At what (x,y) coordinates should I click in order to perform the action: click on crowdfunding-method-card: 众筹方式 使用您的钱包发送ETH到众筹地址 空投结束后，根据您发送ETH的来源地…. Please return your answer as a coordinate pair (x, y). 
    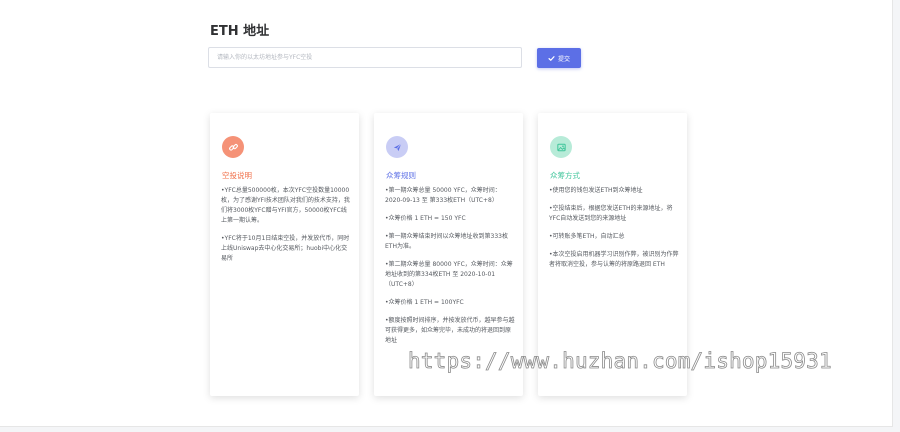
    Looking at the image, I should click on (612, 254).